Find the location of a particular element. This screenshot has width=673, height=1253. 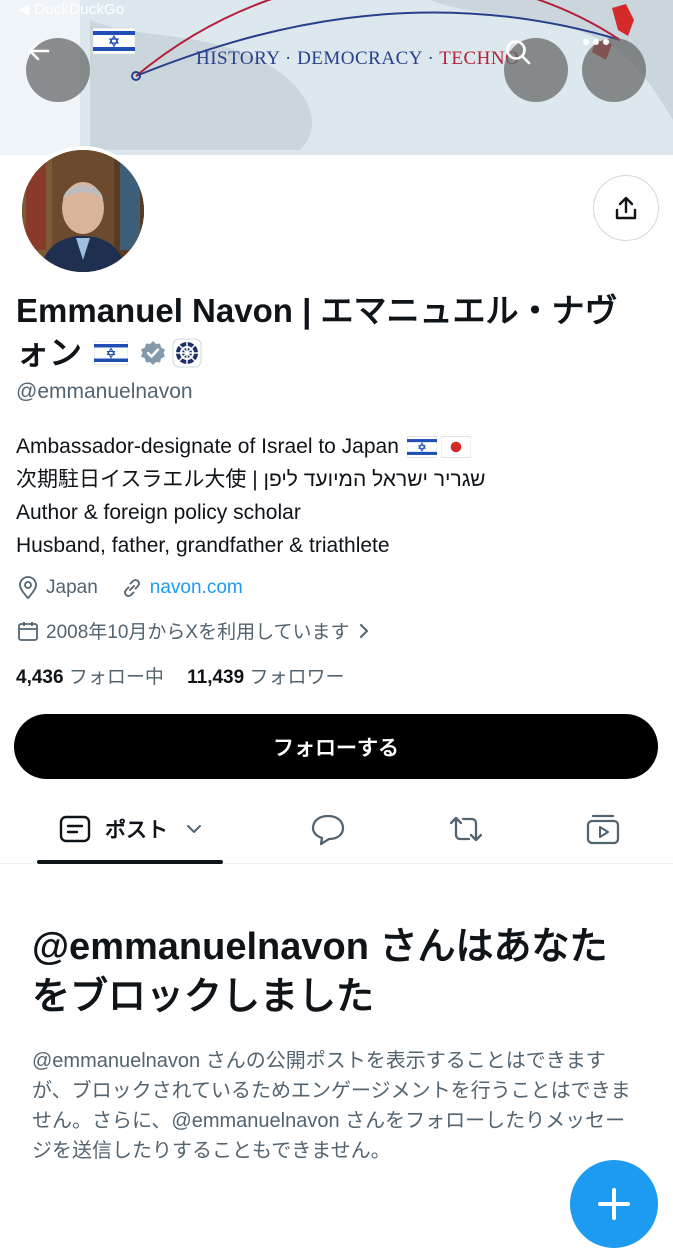

active-tab-indicator is located at coordinates (130, 862).